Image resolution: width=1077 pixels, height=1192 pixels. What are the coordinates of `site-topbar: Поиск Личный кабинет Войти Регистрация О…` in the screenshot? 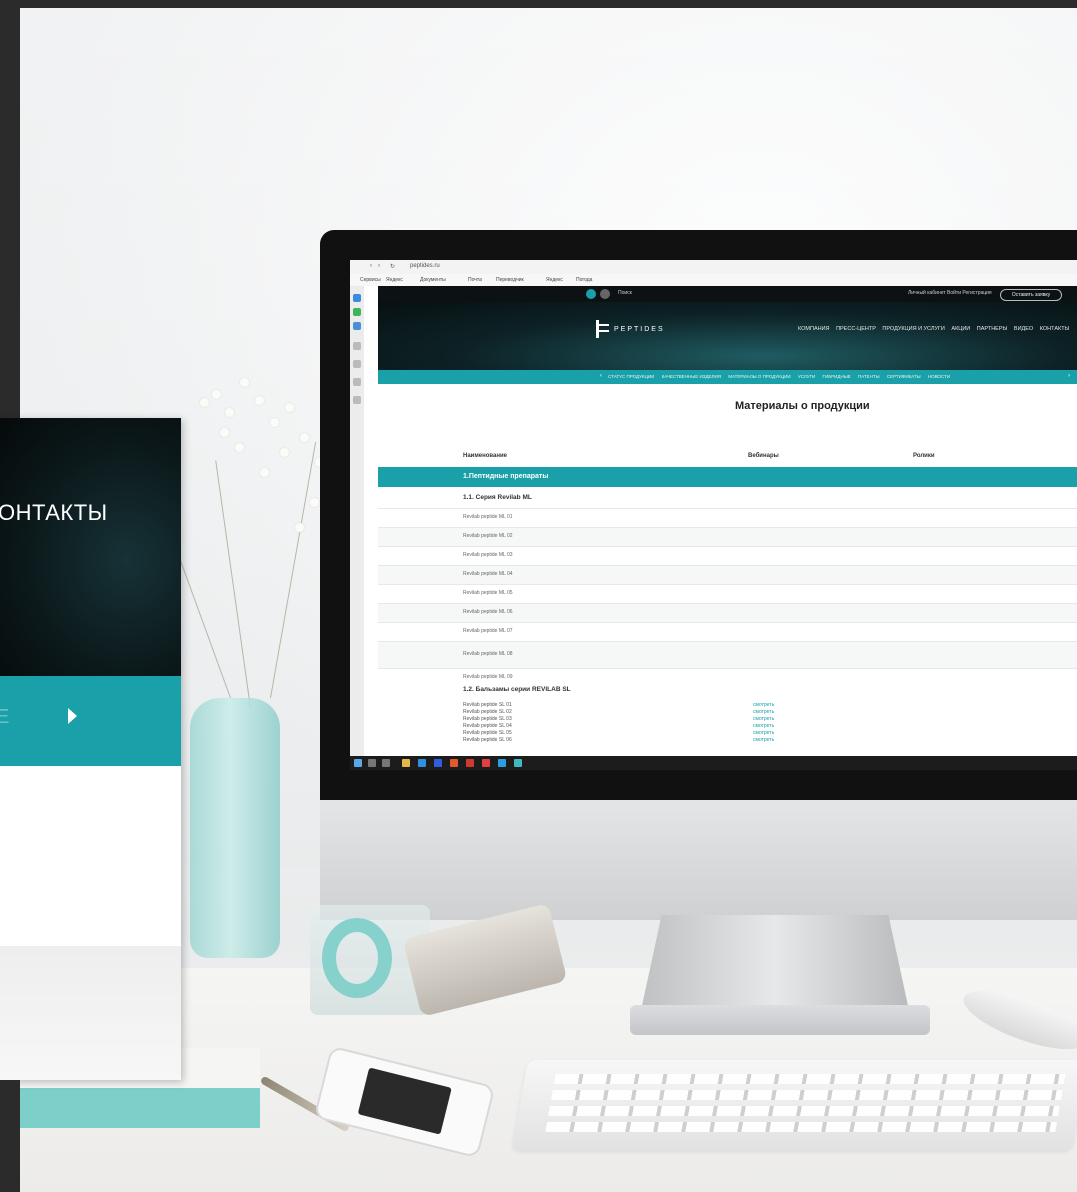 It's located at (727, 294).